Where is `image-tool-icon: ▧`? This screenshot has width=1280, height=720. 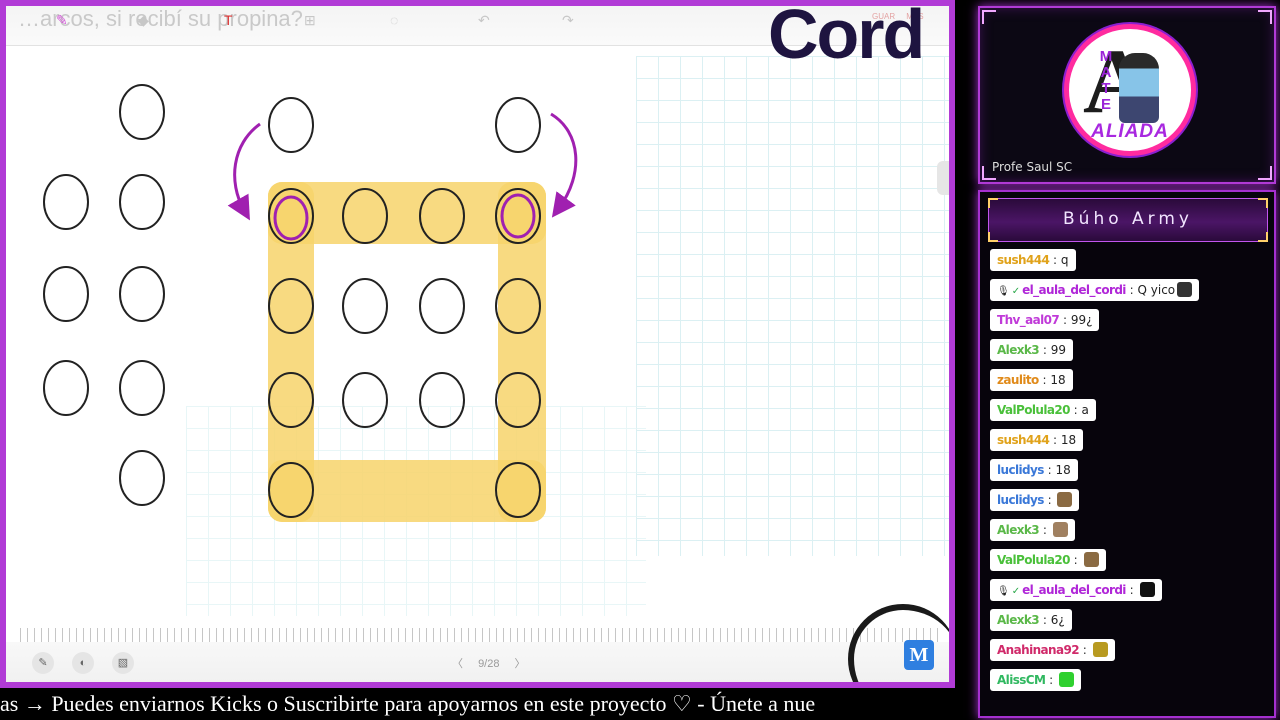 image-tool-icon: ▧ is located at coordinates (123, 663).